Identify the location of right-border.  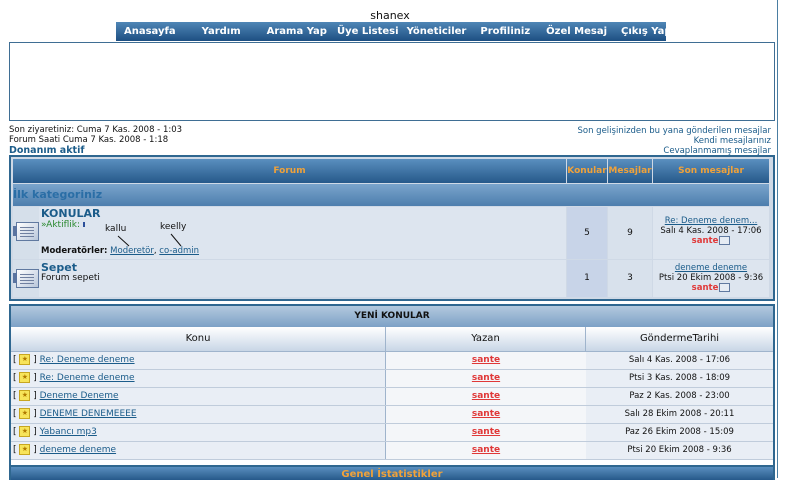
(777, 239).